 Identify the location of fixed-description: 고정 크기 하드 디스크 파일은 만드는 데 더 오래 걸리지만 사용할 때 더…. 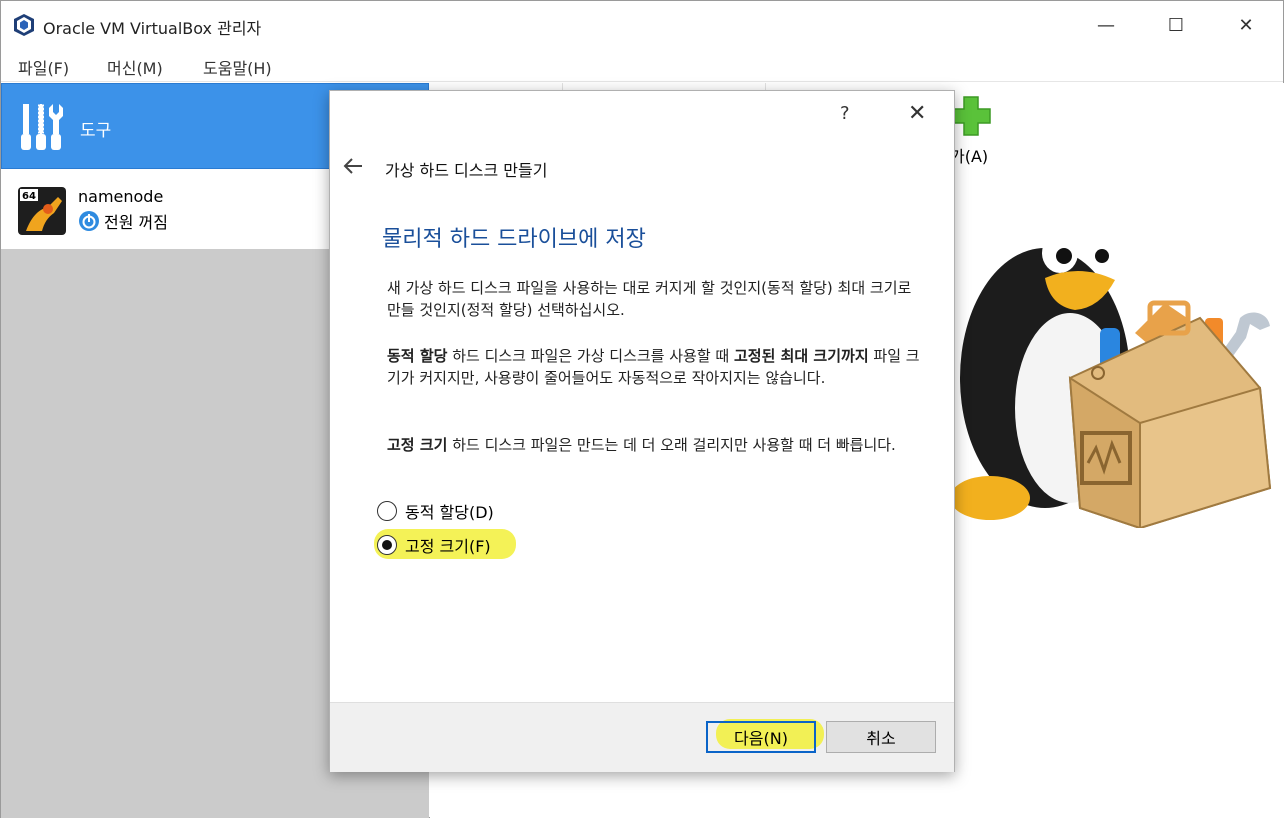
(657, 445).